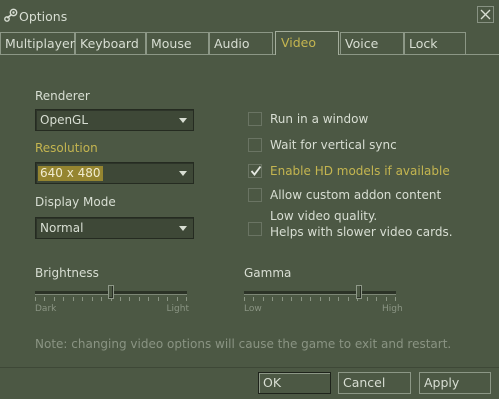  Describe the element at coordinates (255, 145) in the screenshot. I see `vsync-checkbox` at that location.